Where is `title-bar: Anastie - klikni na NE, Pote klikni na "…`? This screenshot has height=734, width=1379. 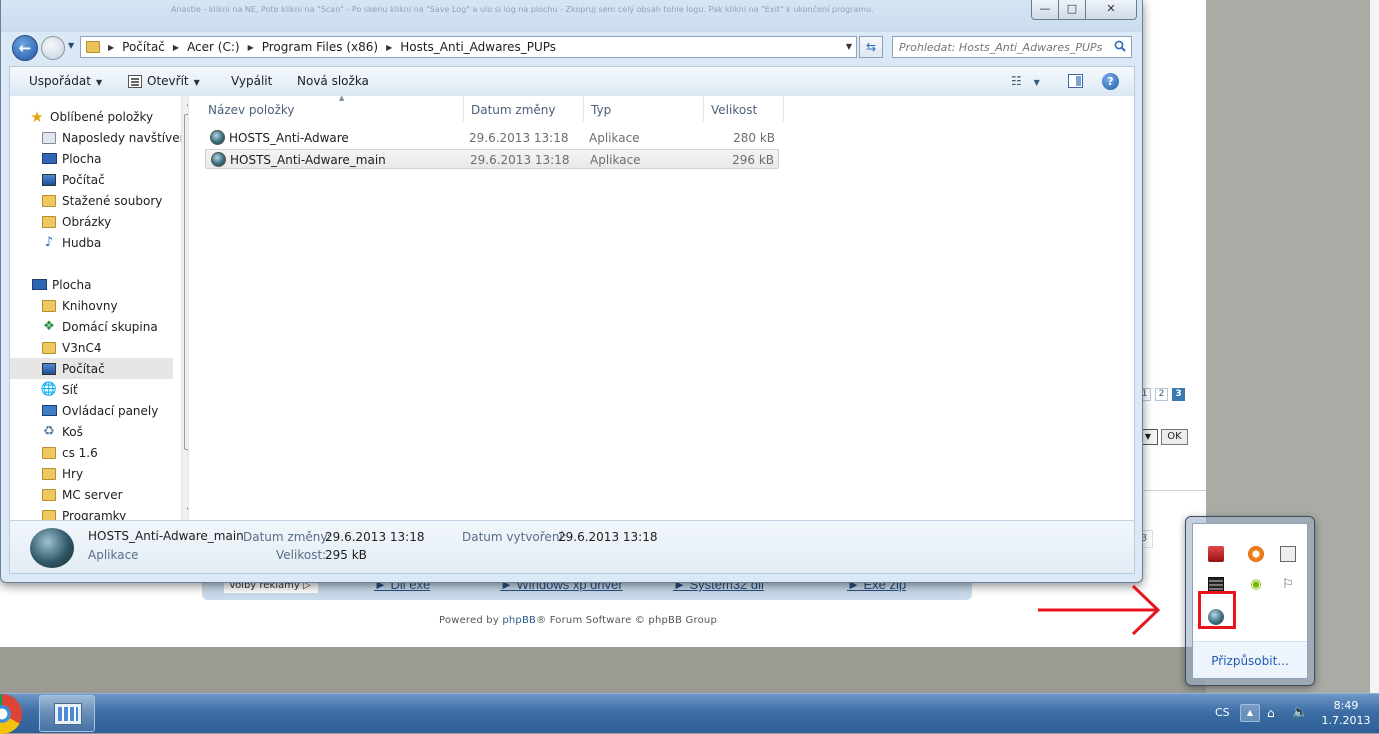 title-bar: Anastie - klikni na NE, Pote klikni na "… is located at coordinates (571, 16).